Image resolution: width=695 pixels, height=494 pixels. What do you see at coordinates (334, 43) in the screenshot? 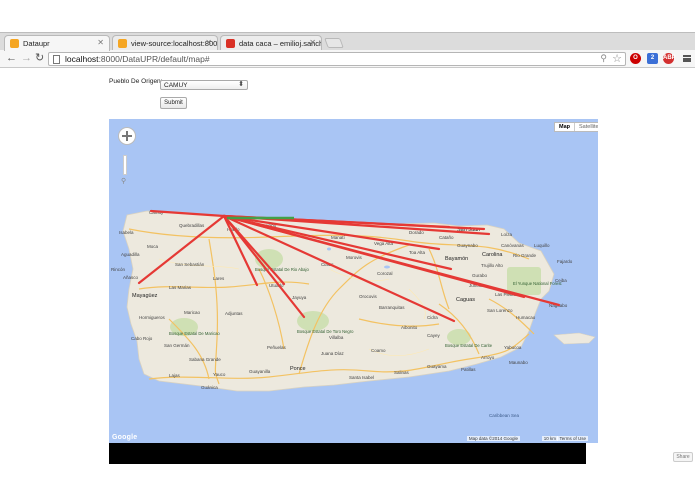
I see `new-tab-button` at bounding box center [334, 43].